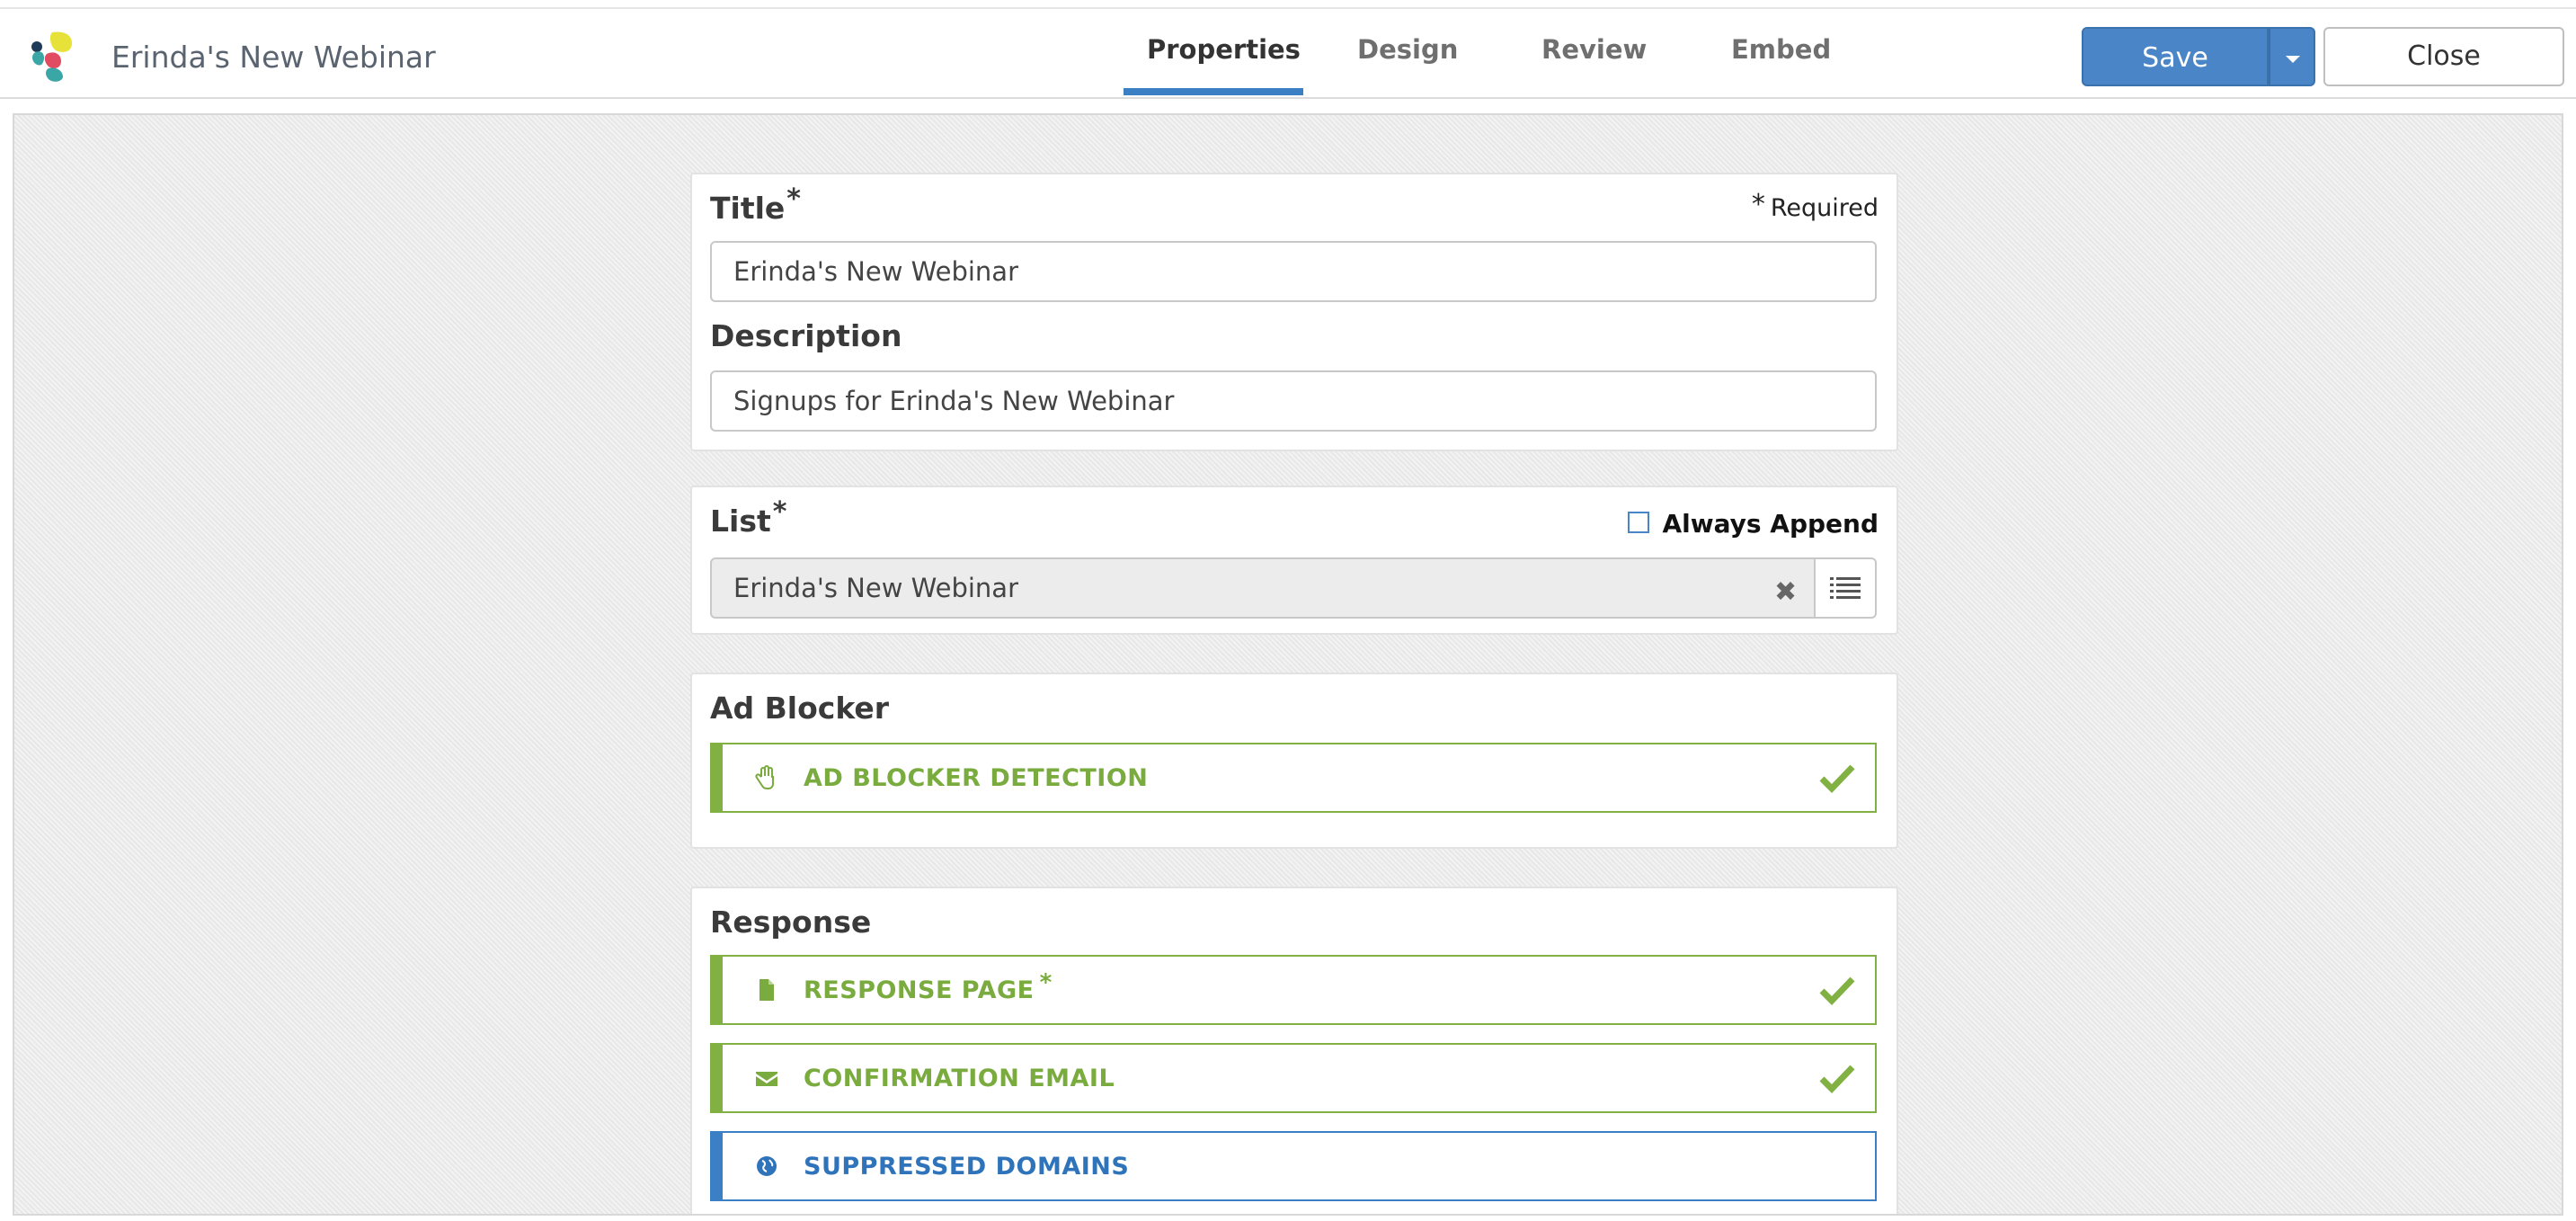  What do you see at coordinates (875, 588) in the screenshot?
I see `list-selected-value: Erinda's New Webinar` at bounding box center [875, 588].